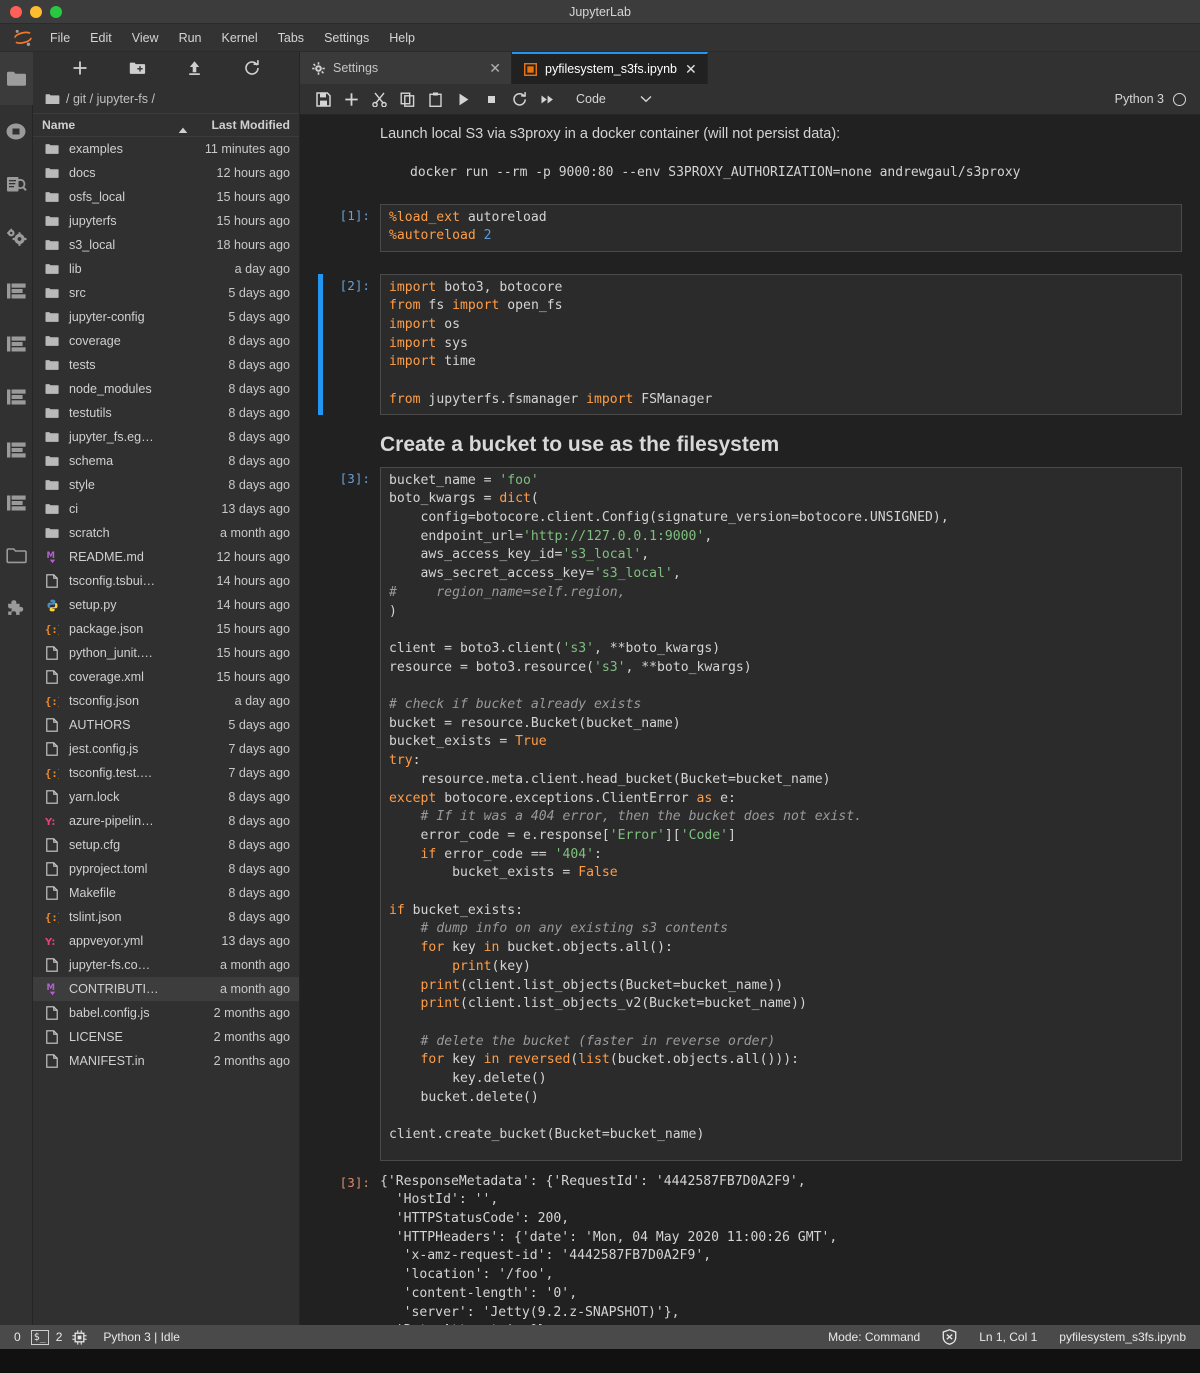 Image resolution: width=1200 pixels, height=1373 pixels. Describe the element at coordinates (547, 99) in the screenshot. I see `restart-run-all-button` at that location.